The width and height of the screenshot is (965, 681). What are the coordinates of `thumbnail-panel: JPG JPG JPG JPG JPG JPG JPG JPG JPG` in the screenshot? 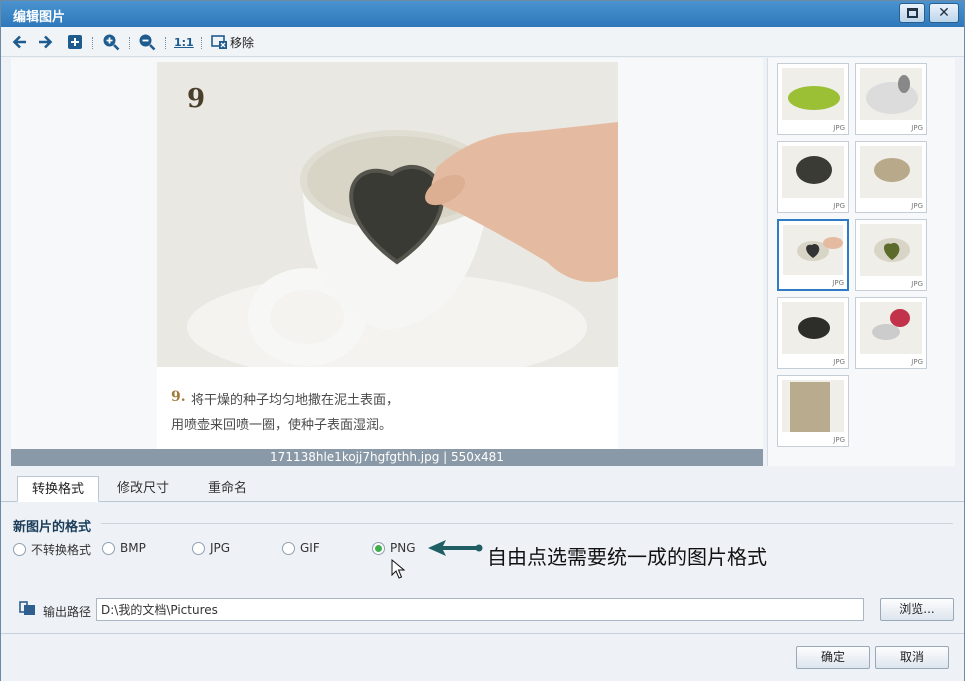 It's located at (861, 262).